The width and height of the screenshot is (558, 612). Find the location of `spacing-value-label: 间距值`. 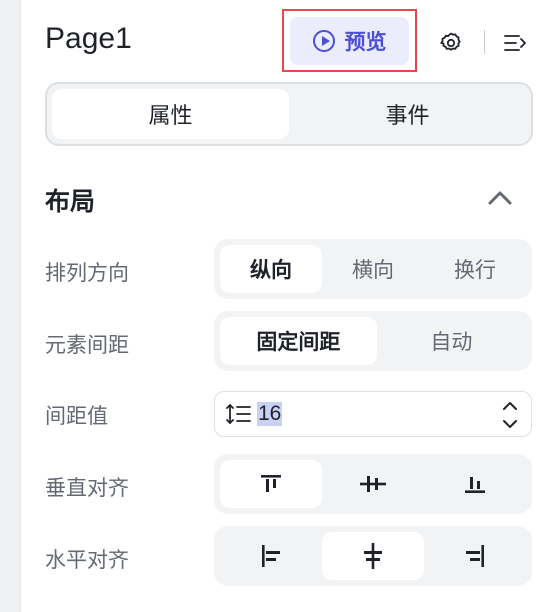

spacing-value-label: 间距值 is located at coordinates (76, 416).